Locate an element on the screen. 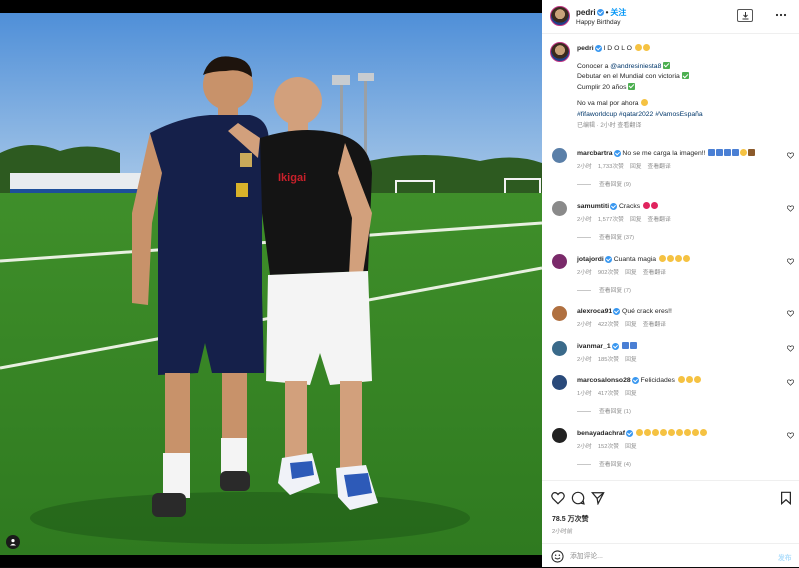  post-actions: 78.5 万次赞 2小时前 发布 is located at coordinates (670, 523).